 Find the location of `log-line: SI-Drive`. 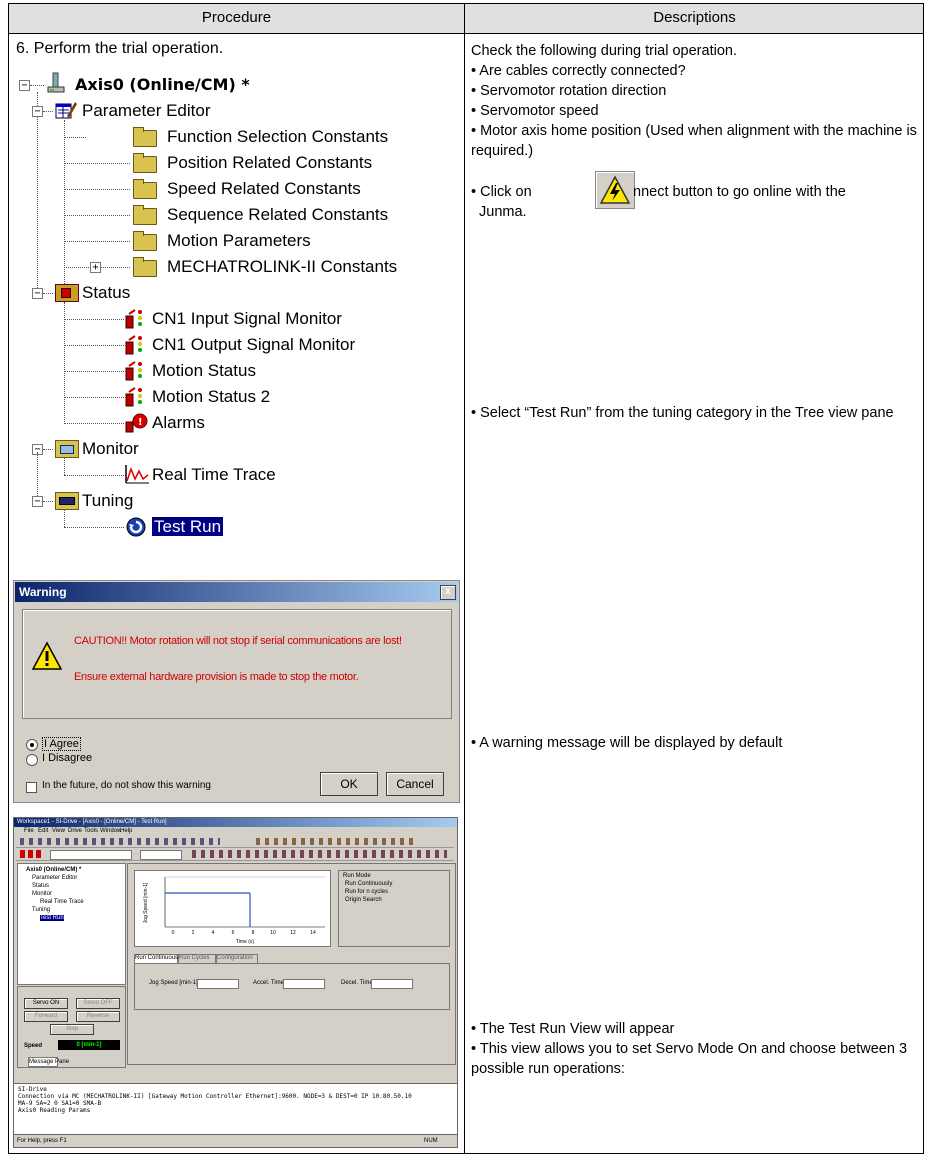

log-line: SI-Drive is located at coordinates (32, 1089).